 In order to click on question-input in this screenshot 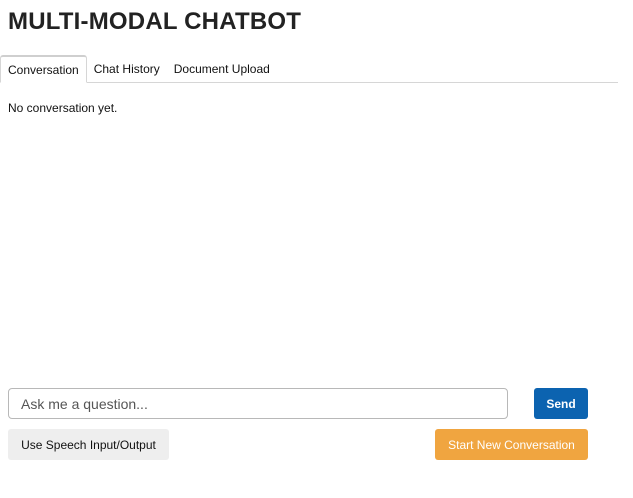, I will do `click(258, 403)`.